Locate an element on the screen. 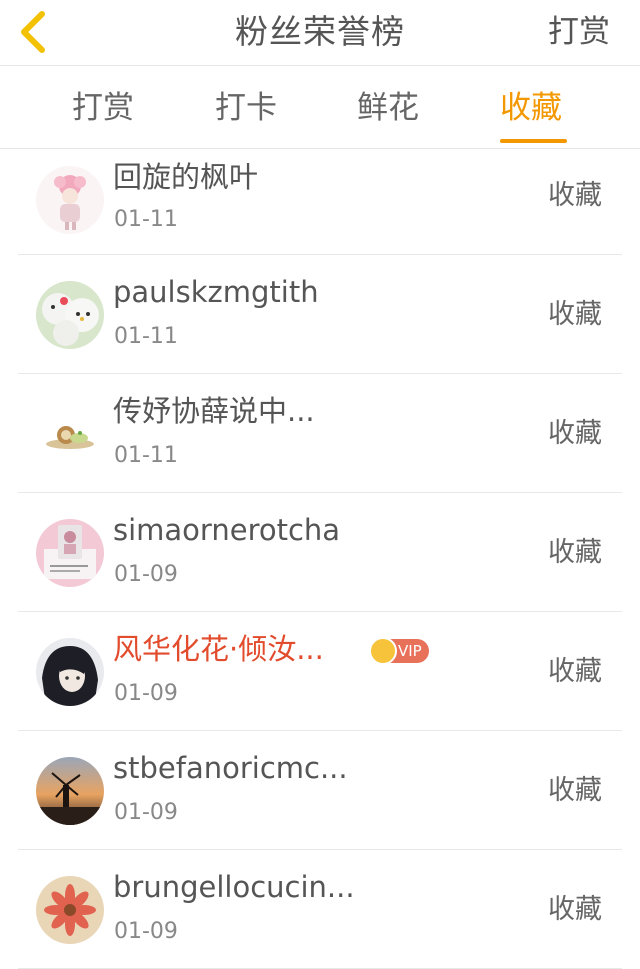 The width and height of the screenshot is (640, 969). list-item: simaornerotcha 01-09 收藏 is located at coordinates (320, 552).